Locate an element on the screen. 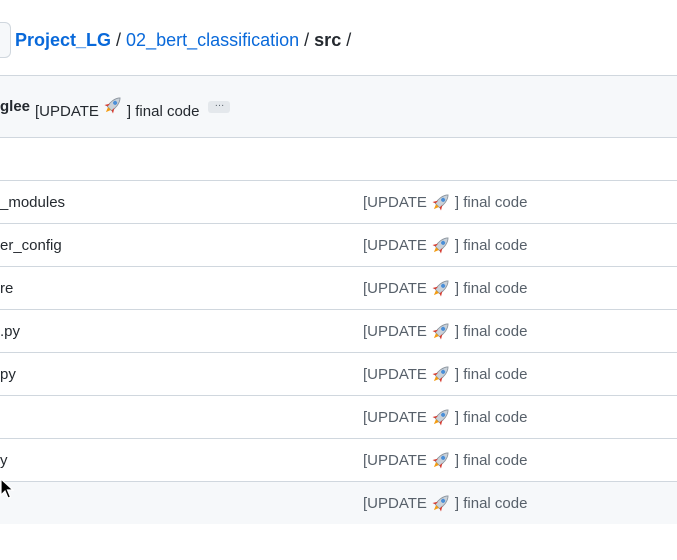 Image resolution: width=677 pixels, height=560 pixels. file-row: _modules [UPDATE] final code is located at coordinates (338, 202).